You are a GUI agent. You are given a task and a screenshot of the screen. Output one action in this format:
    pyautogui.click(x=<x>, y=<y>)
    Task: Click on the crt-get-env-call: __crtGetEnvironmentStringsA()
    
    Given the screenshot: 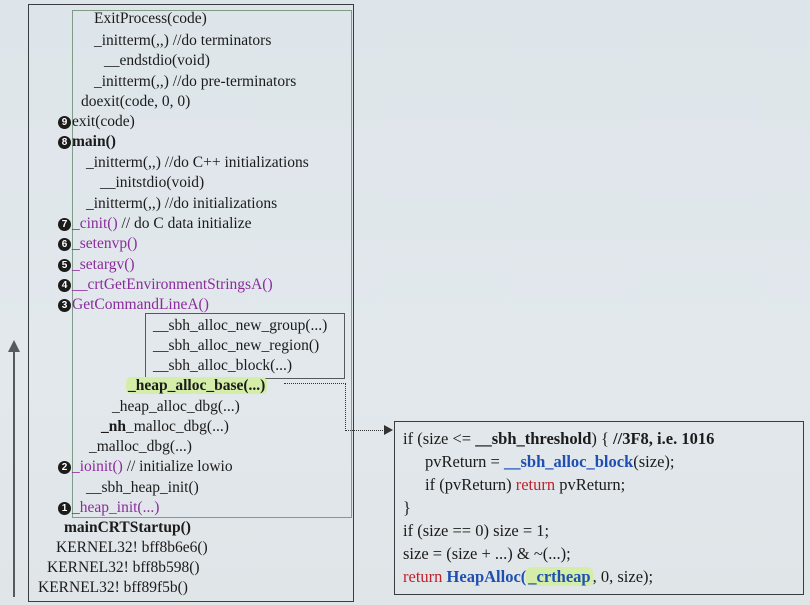 What is the action you would take?
    pyautogui.click(x=172, y=284)
    